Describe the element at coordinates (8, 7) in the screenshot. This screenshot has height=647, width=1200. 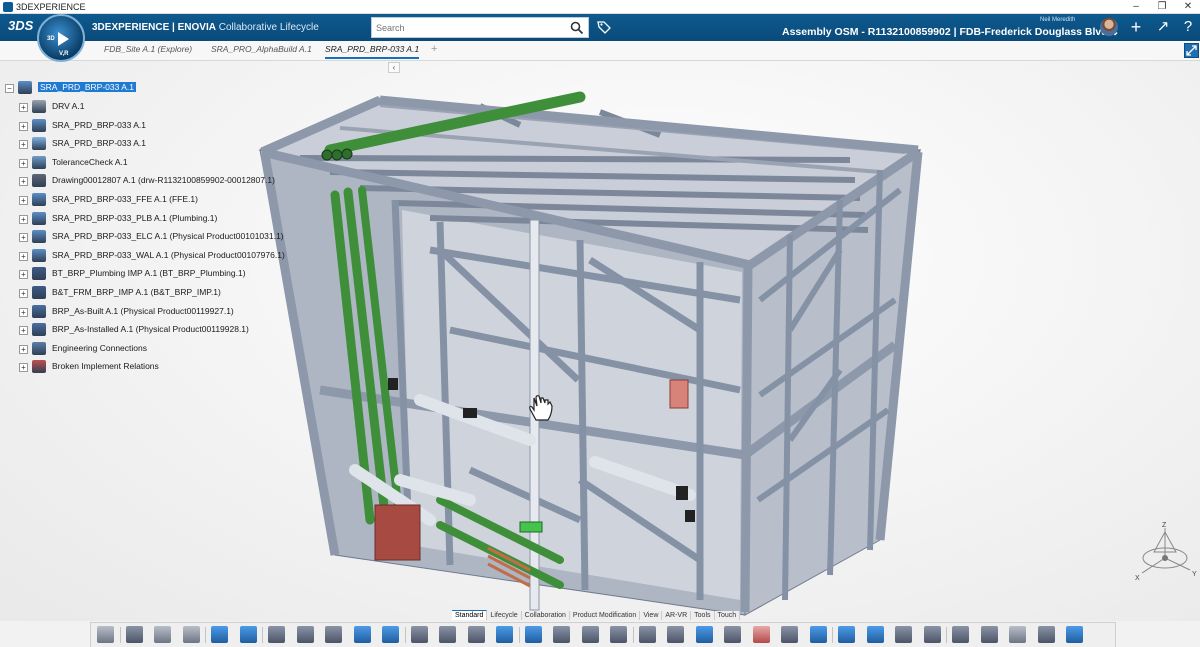
I see `app-icon` at that location.